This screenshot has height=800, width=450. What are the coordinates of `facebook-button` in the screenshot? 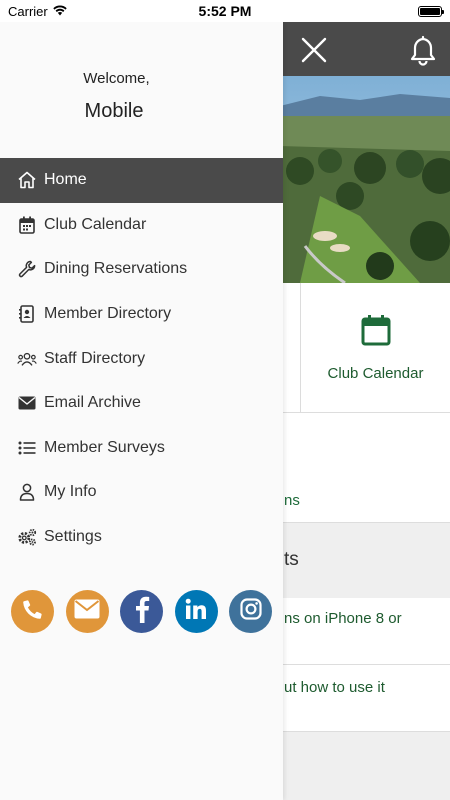 It's located at (141, 611).